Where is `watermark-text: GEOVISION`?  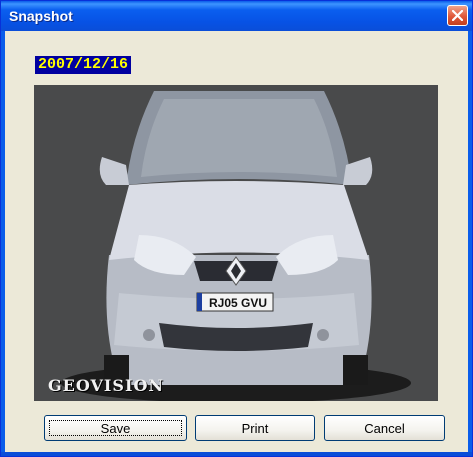
watermark-text: GEOVISION is located at coordinates (106, 385).